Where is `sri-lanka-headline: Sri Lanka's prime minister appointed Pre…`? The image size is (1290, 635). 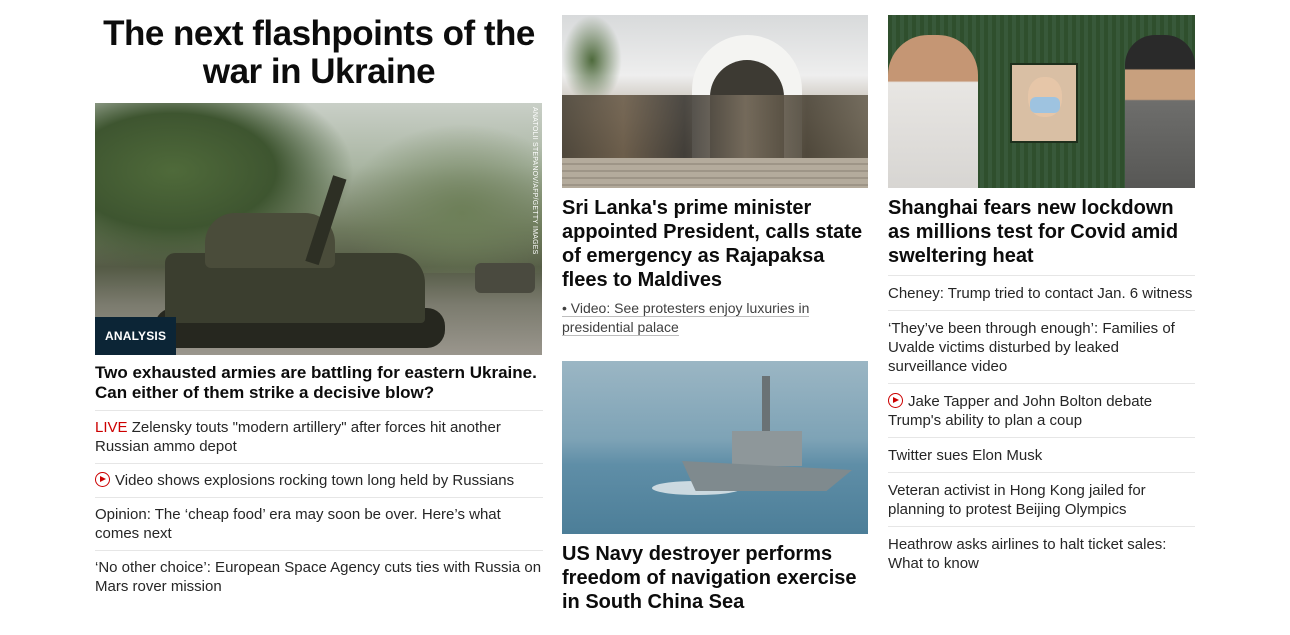 sri-lanka-headline: Sri Lanka's prime minister appointed Pre… is located at coordinates (715, 244).